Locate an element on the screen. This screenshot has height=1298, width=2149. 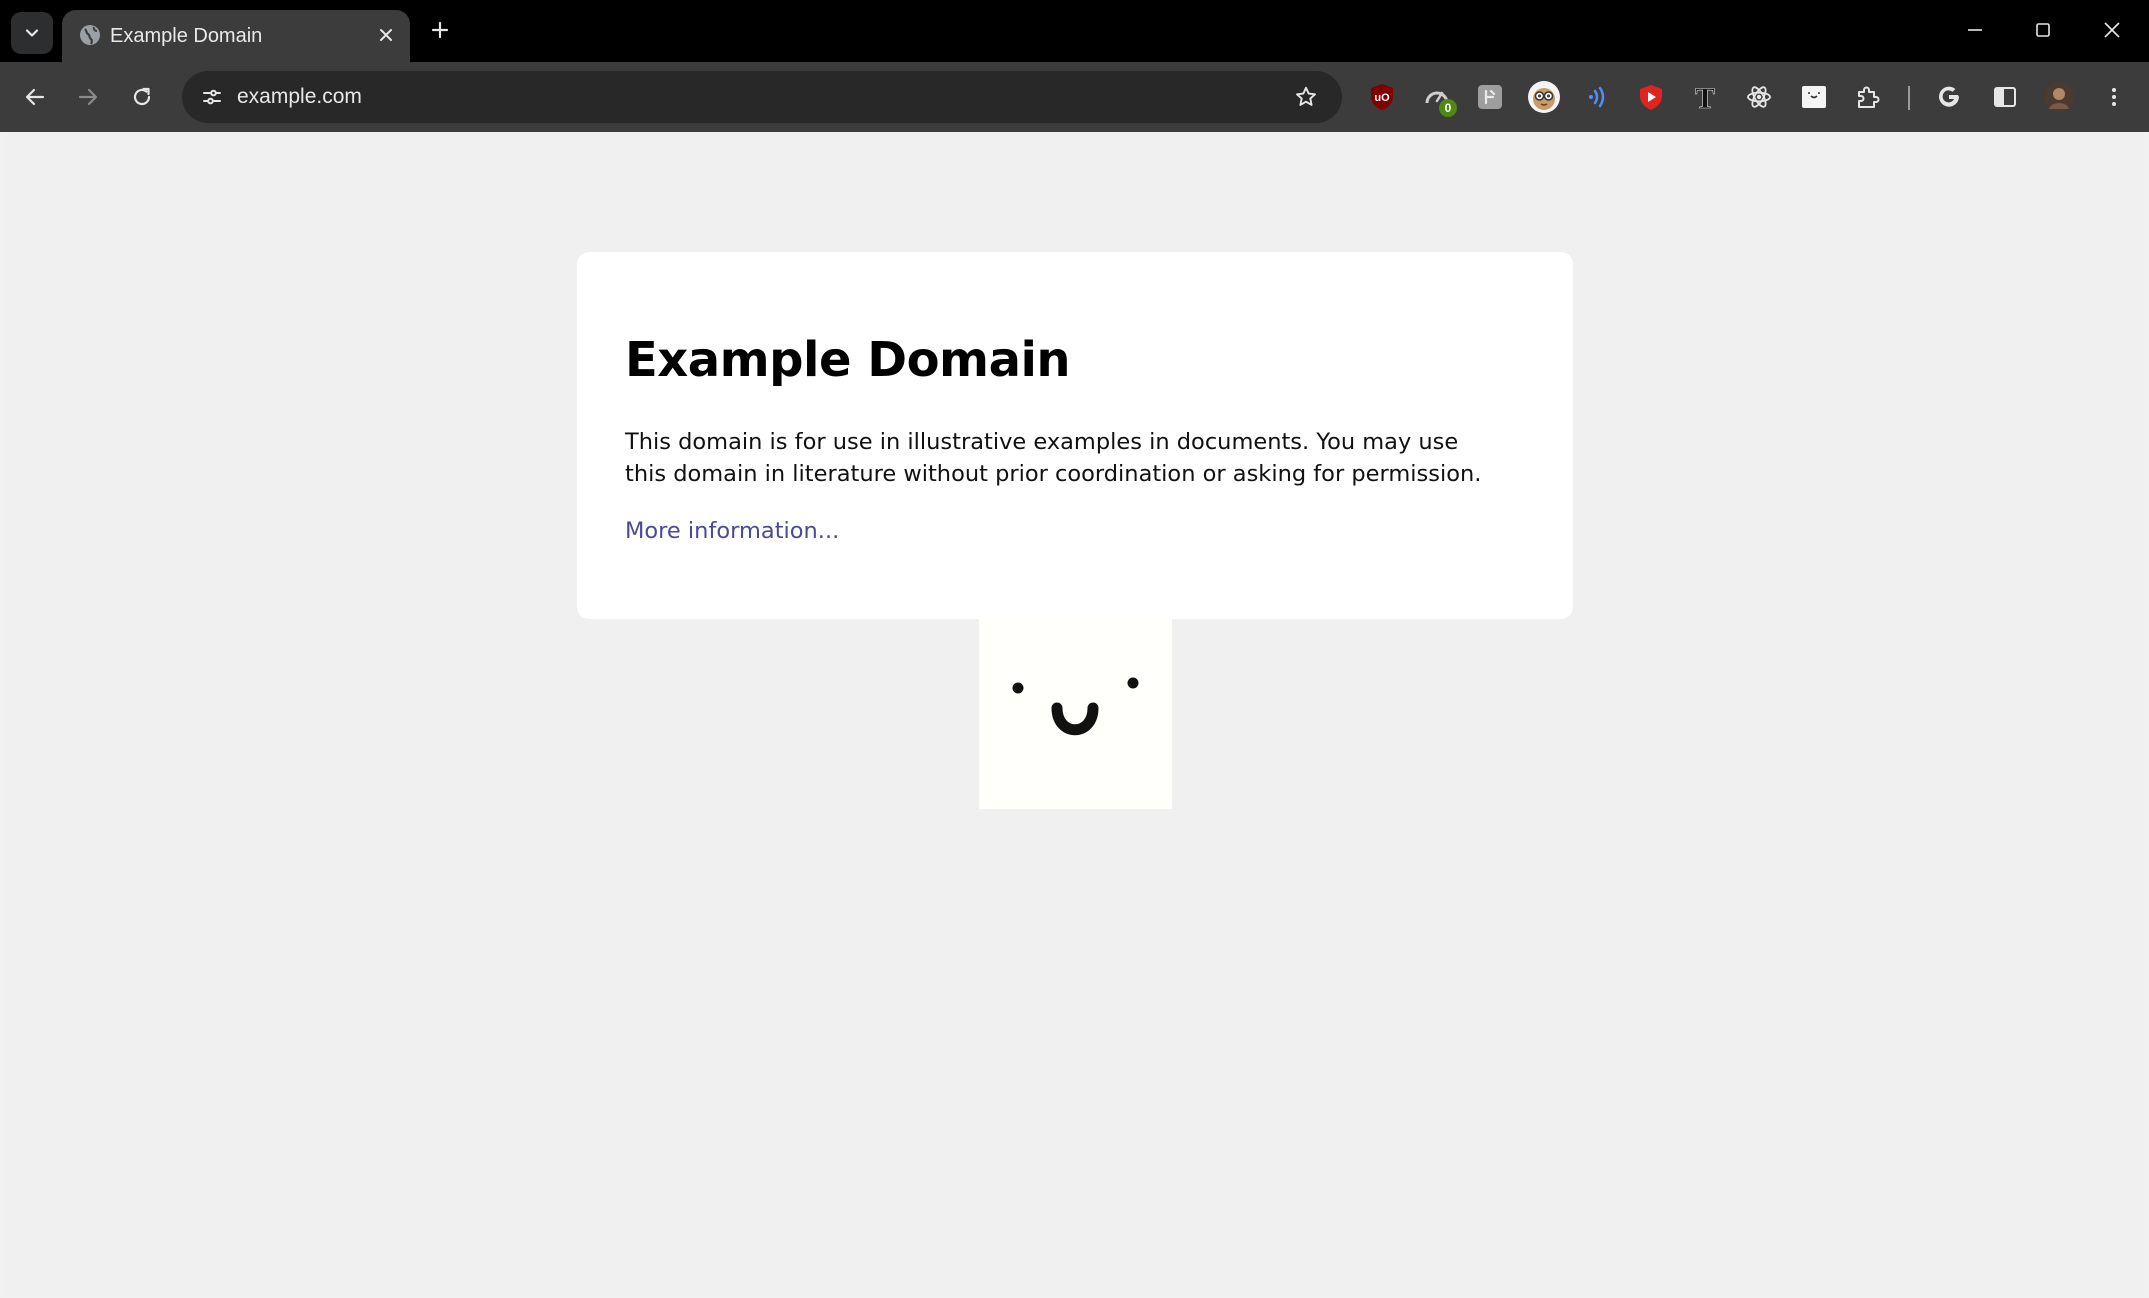
reload-icon is located at coordinates (142, 96).